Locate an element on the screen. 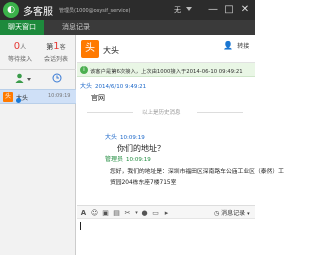 Image resolution: width=320 pixels, height=255 pixels. transfer-label: 转接 is located at coordinates (243, 46).